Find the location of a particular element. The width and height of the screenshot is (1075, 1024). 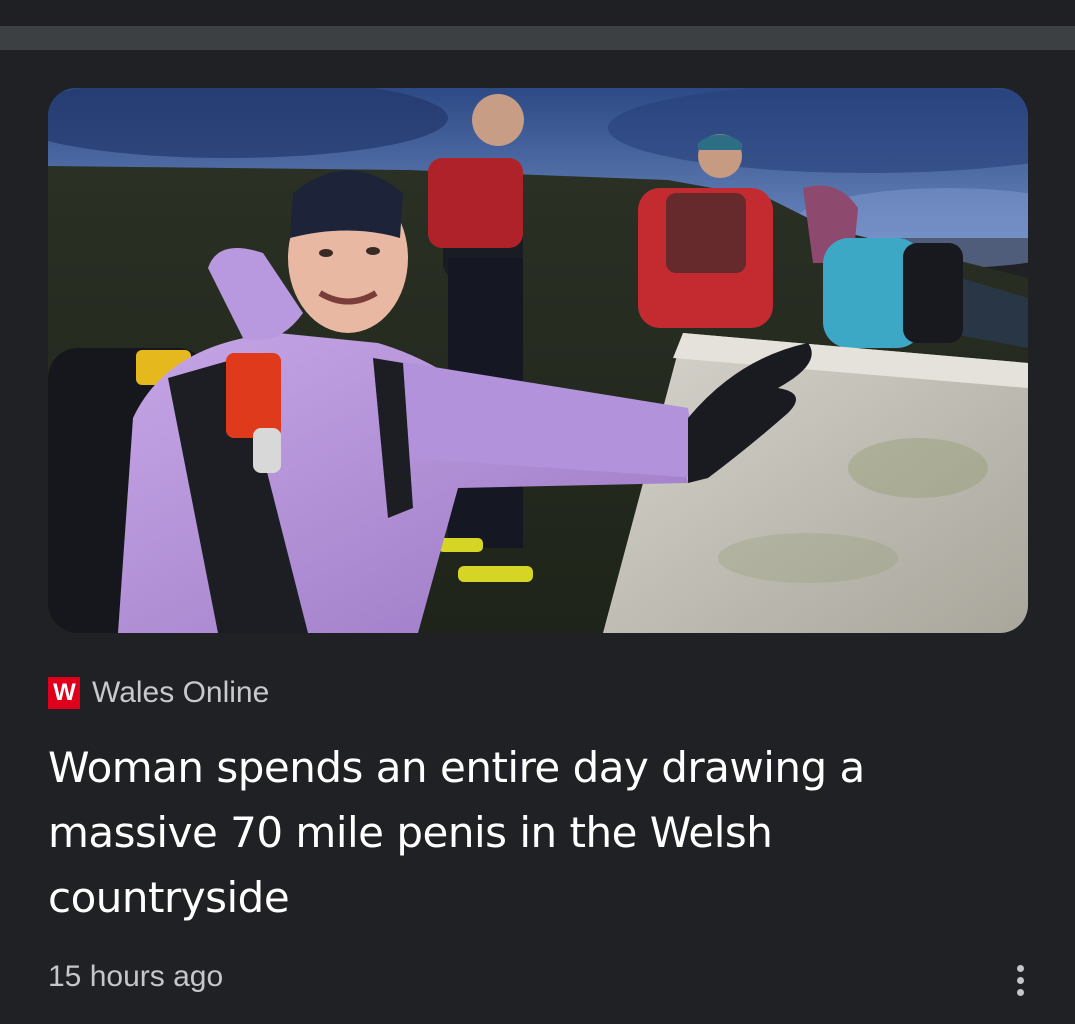

publisher-name: Wales Online is located at coordinates (181, 692).